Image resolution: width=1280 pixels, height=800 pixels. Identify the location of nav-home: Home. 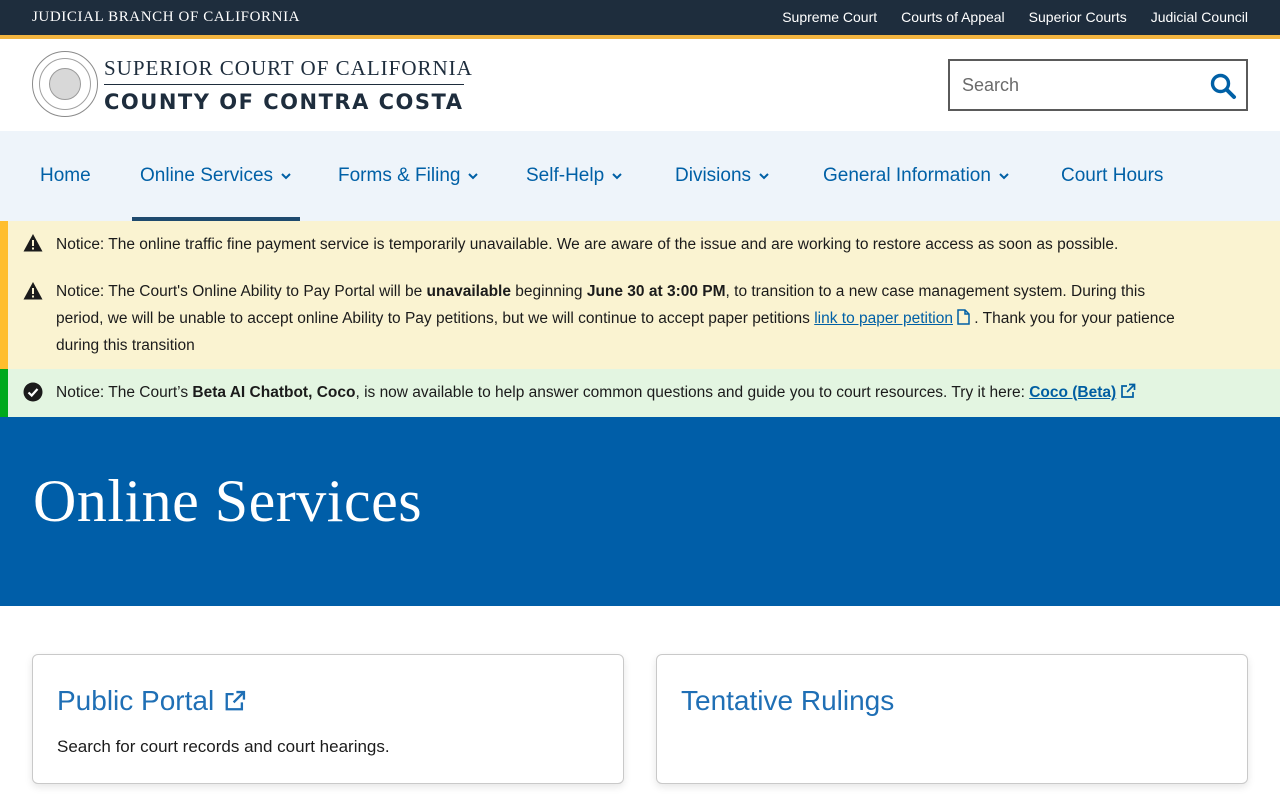
(65, 176).